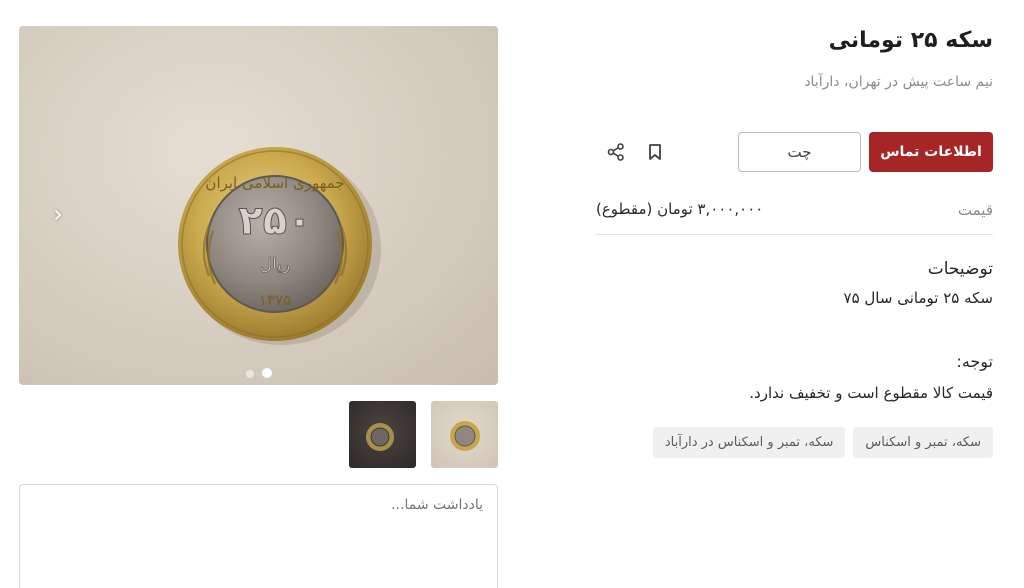 This screenshot has height=588, width=1024. Describe the element at coordinates (918, 298) in the screenshot. I see `description-text: سکه ۲۵ تومانی سال ۷۵` at that location.